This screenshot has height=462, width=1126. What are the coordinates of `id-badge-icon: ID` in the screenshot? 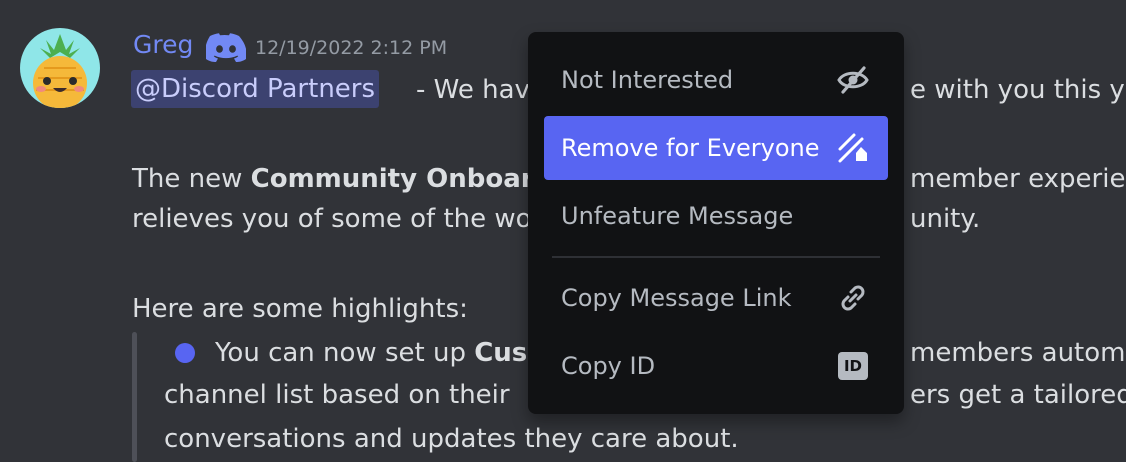 It's located at (853, 366).